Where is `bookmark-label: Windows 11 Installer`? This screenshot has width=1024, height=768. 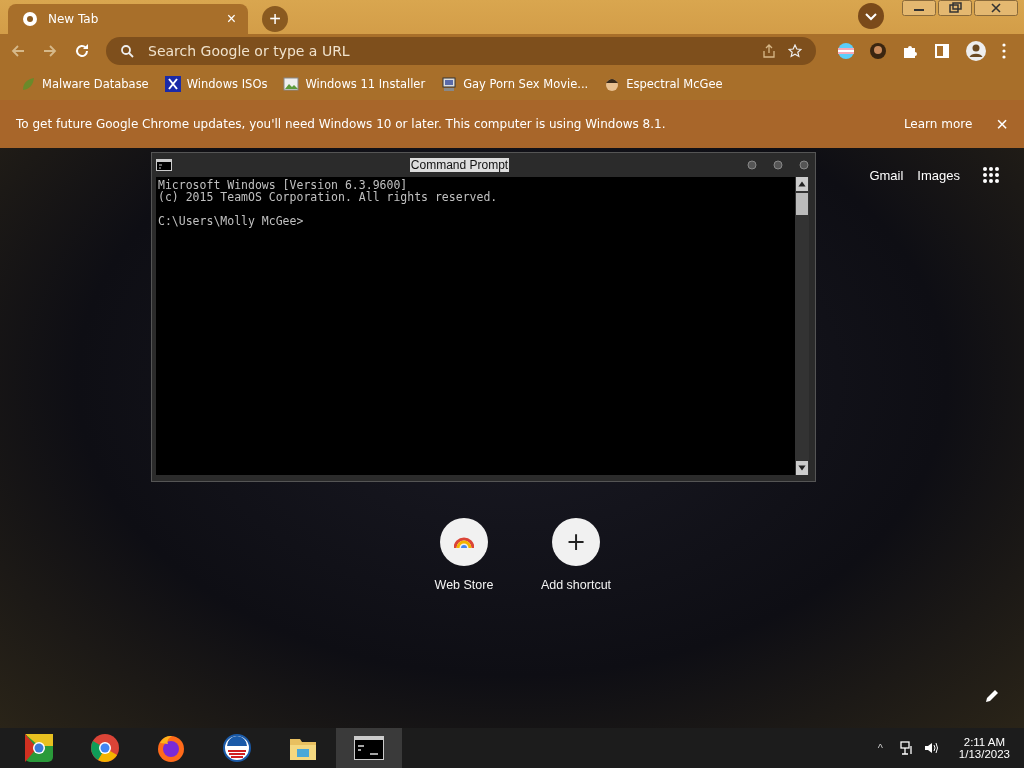 bookmark-label: Windows 11 Installer is located at coordinates (365, 84).